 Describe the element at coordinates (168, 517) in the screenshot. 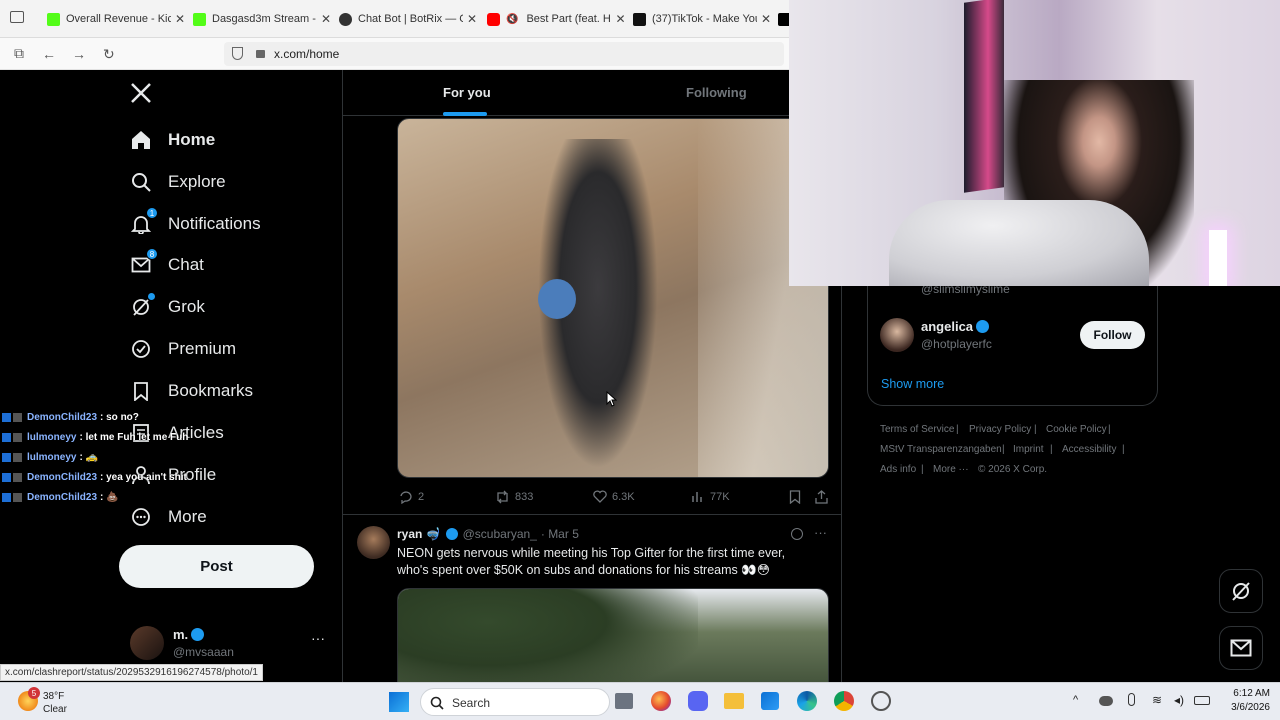

I see `nav-more: More` at that location.